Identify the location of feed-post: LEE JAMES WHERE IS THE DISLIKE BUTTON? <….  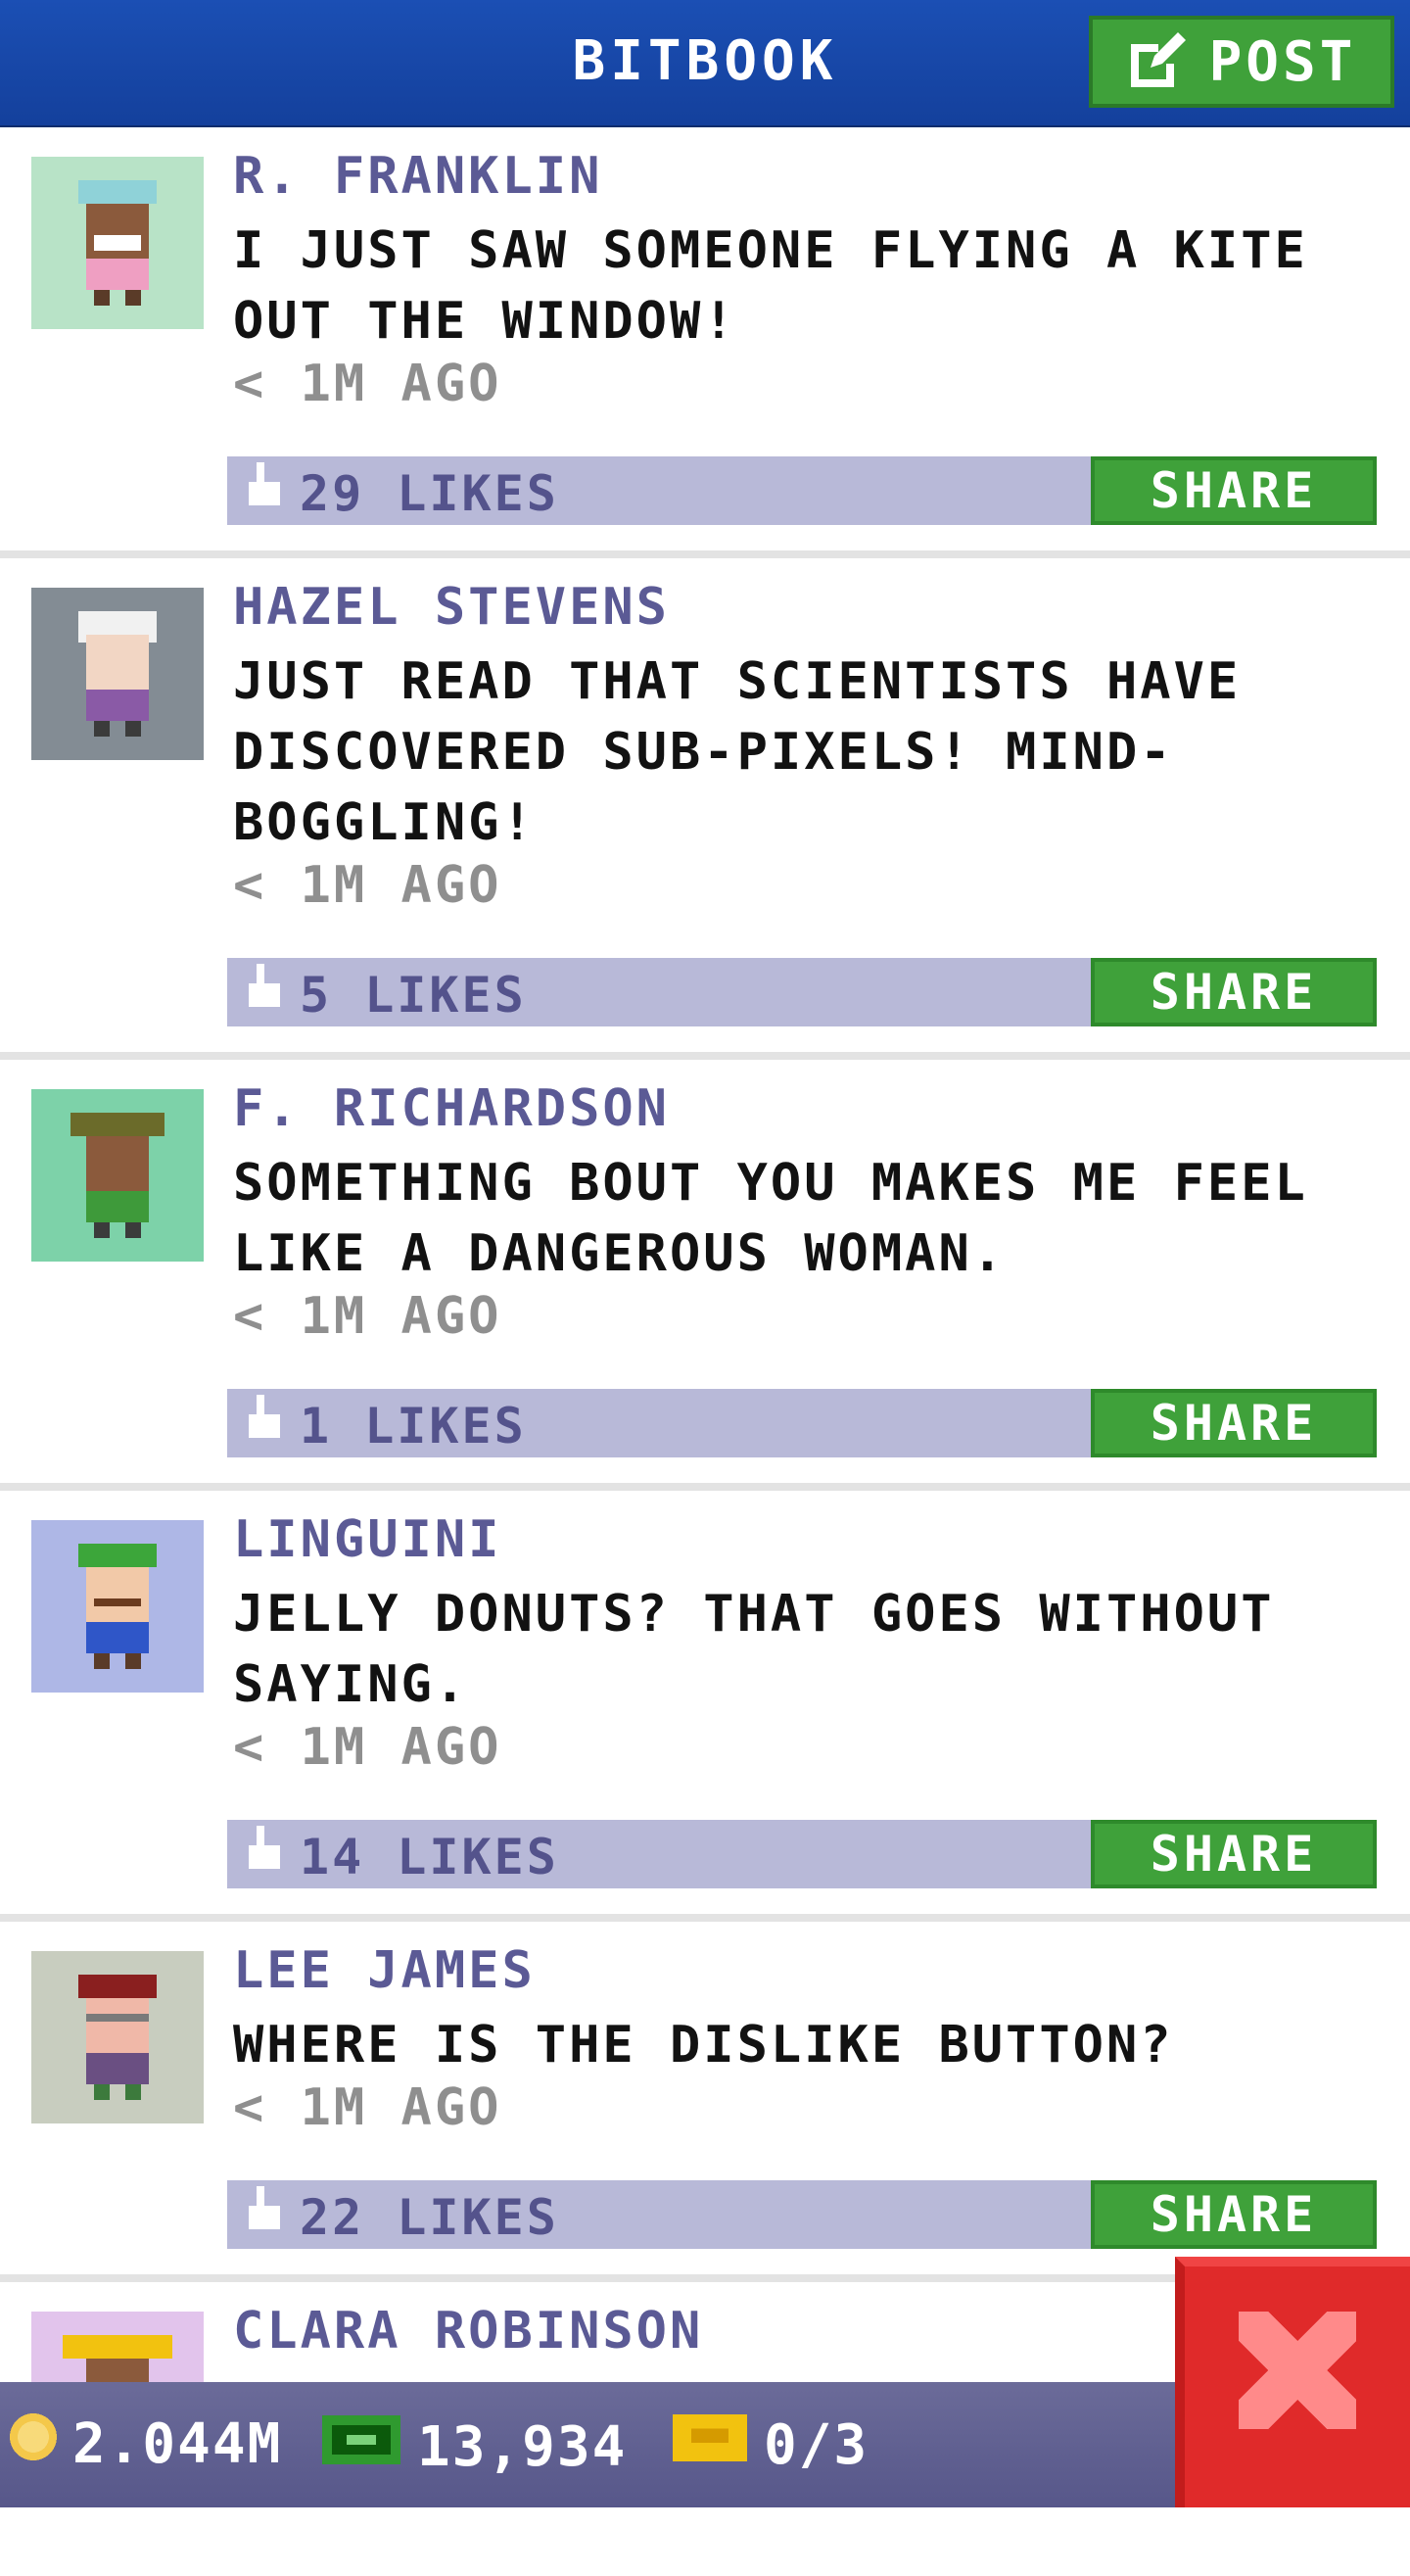
(705, 2102).